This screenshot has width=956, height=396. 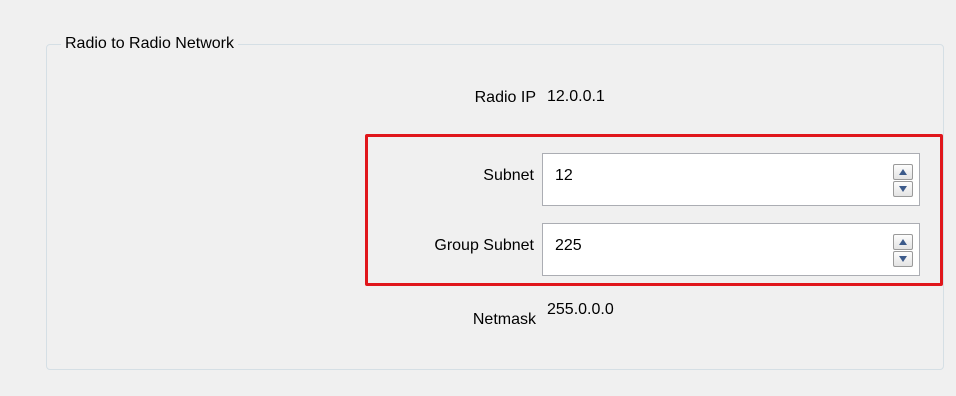 What do you see at coordinates (505, 97) in the screenshot?
I see `radio-ip-label: Radio IP` at bounding box center [505, 97].